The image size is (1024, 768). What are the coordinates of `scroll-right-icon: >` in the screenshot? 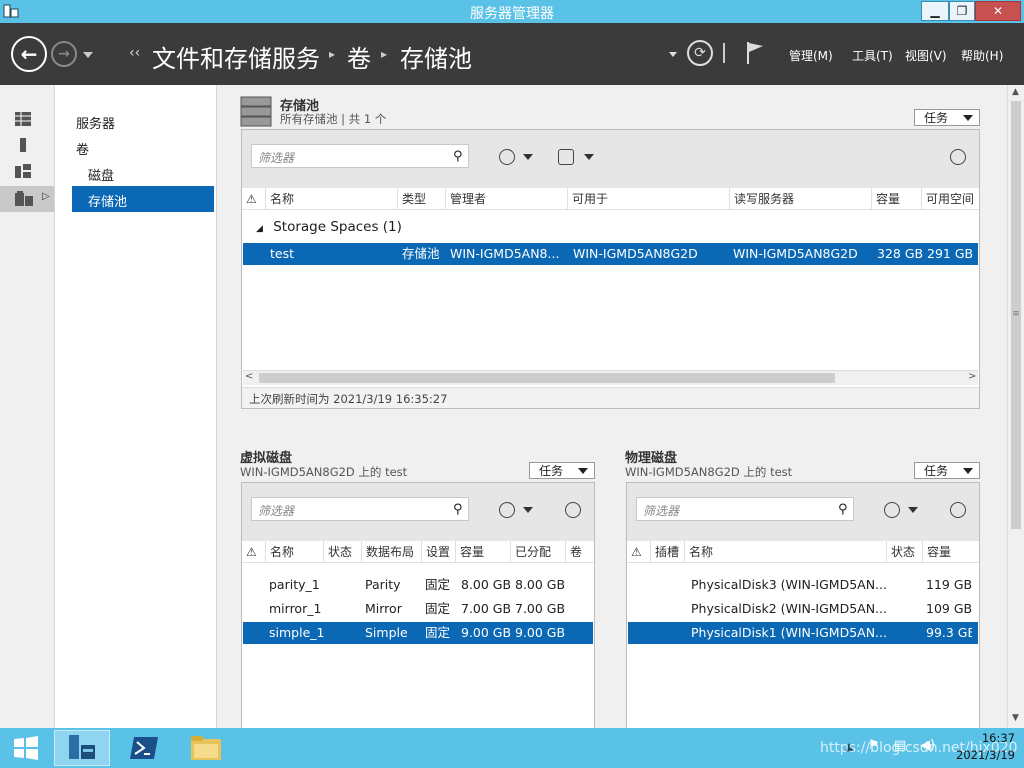 It's located at (972, 376).